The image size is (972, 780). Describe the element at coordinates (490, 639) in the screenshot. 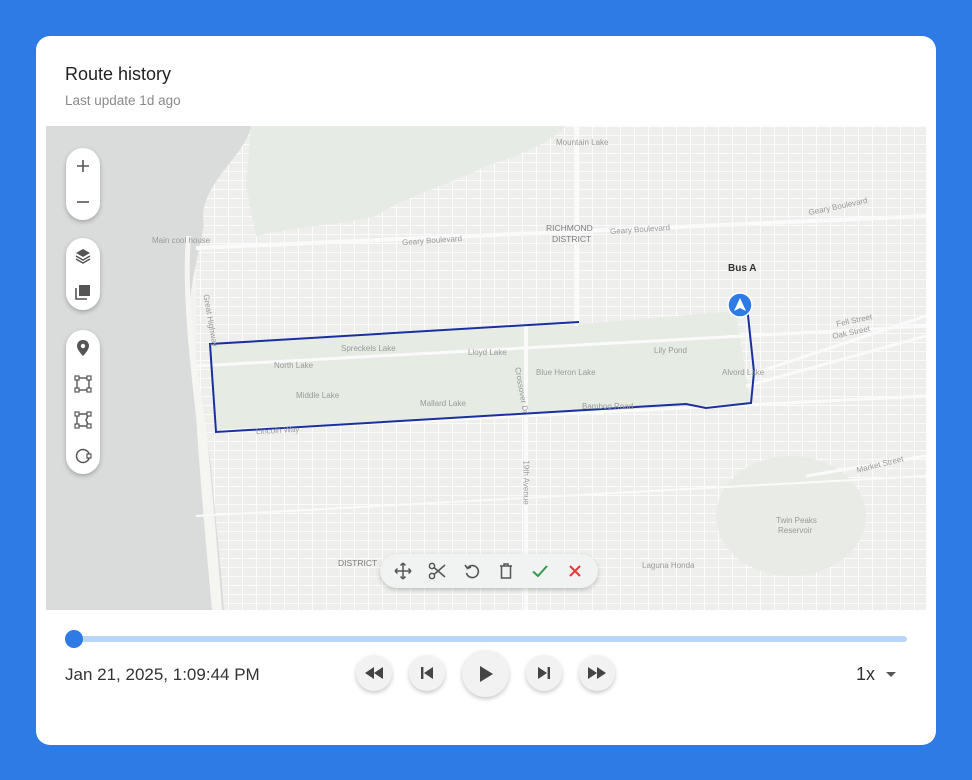

I see `playback-slider-track` at that location.